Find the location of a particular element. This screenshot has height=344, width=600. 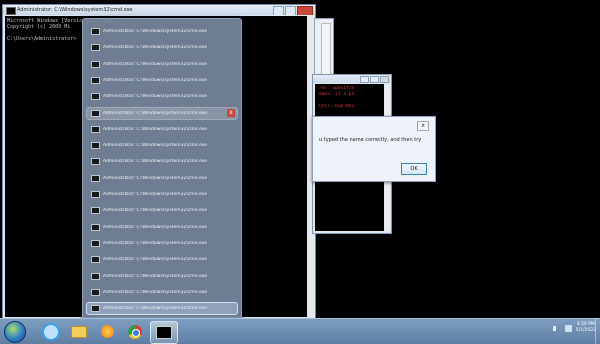

taskbar-explorer is located at coordinates (79, 331).